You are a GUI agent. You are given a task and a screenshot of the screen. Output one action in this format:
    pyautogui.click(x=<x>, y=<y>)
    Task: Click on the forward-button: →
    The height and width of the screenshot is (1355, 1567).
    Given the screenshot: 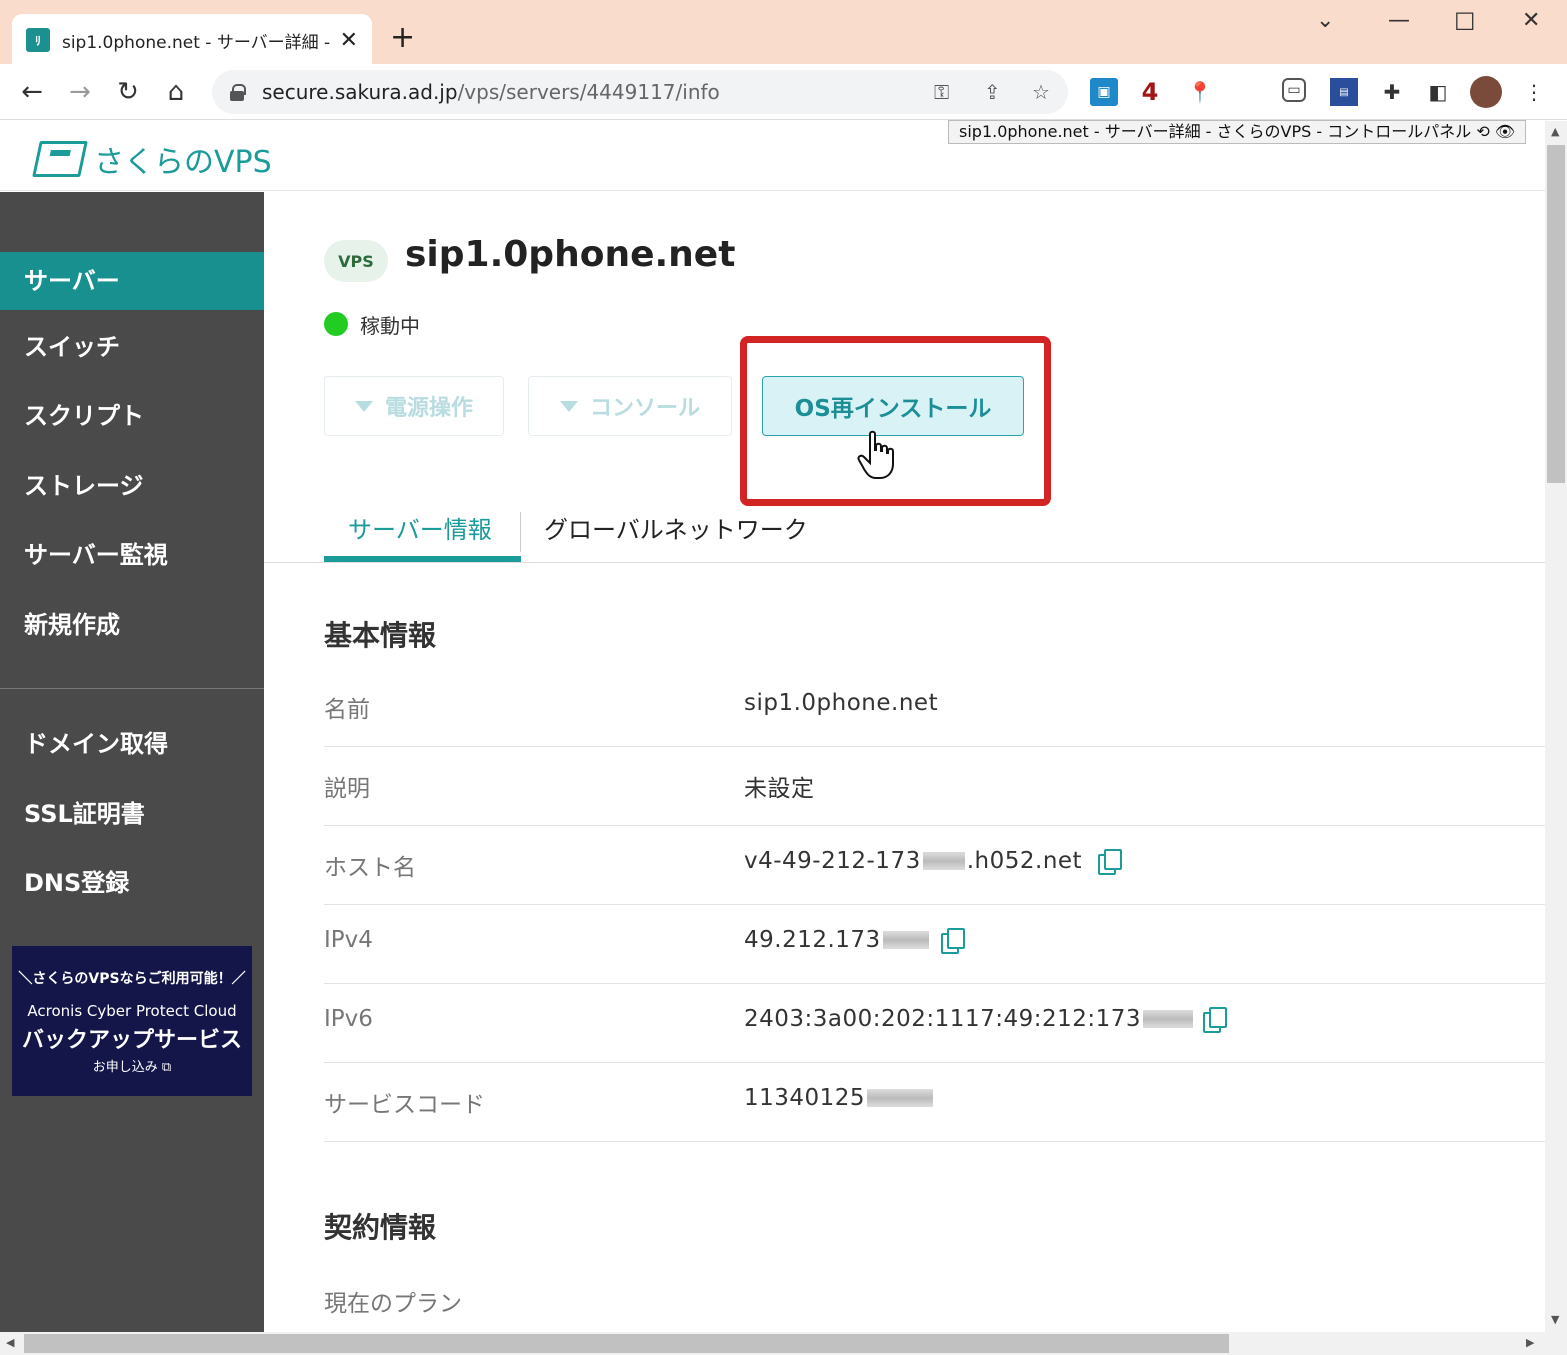 What is the action you would take?
    pyautogui.click(x=80, y=92)
    